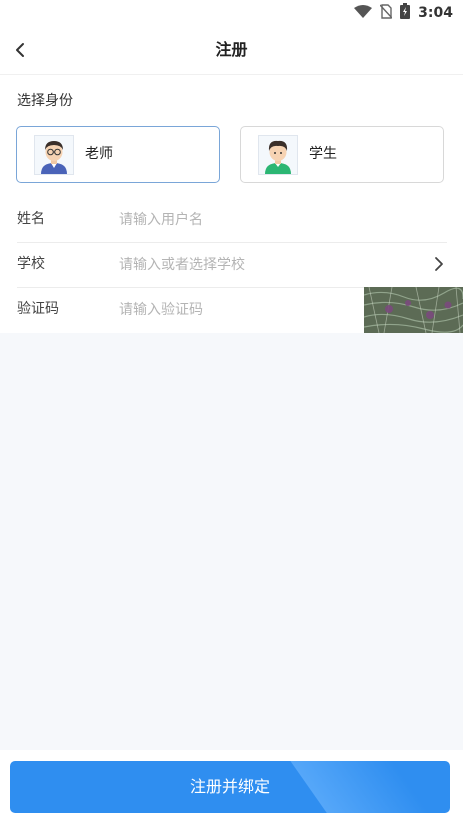  I want to click on title-bar: 注册, so click(231, 50).